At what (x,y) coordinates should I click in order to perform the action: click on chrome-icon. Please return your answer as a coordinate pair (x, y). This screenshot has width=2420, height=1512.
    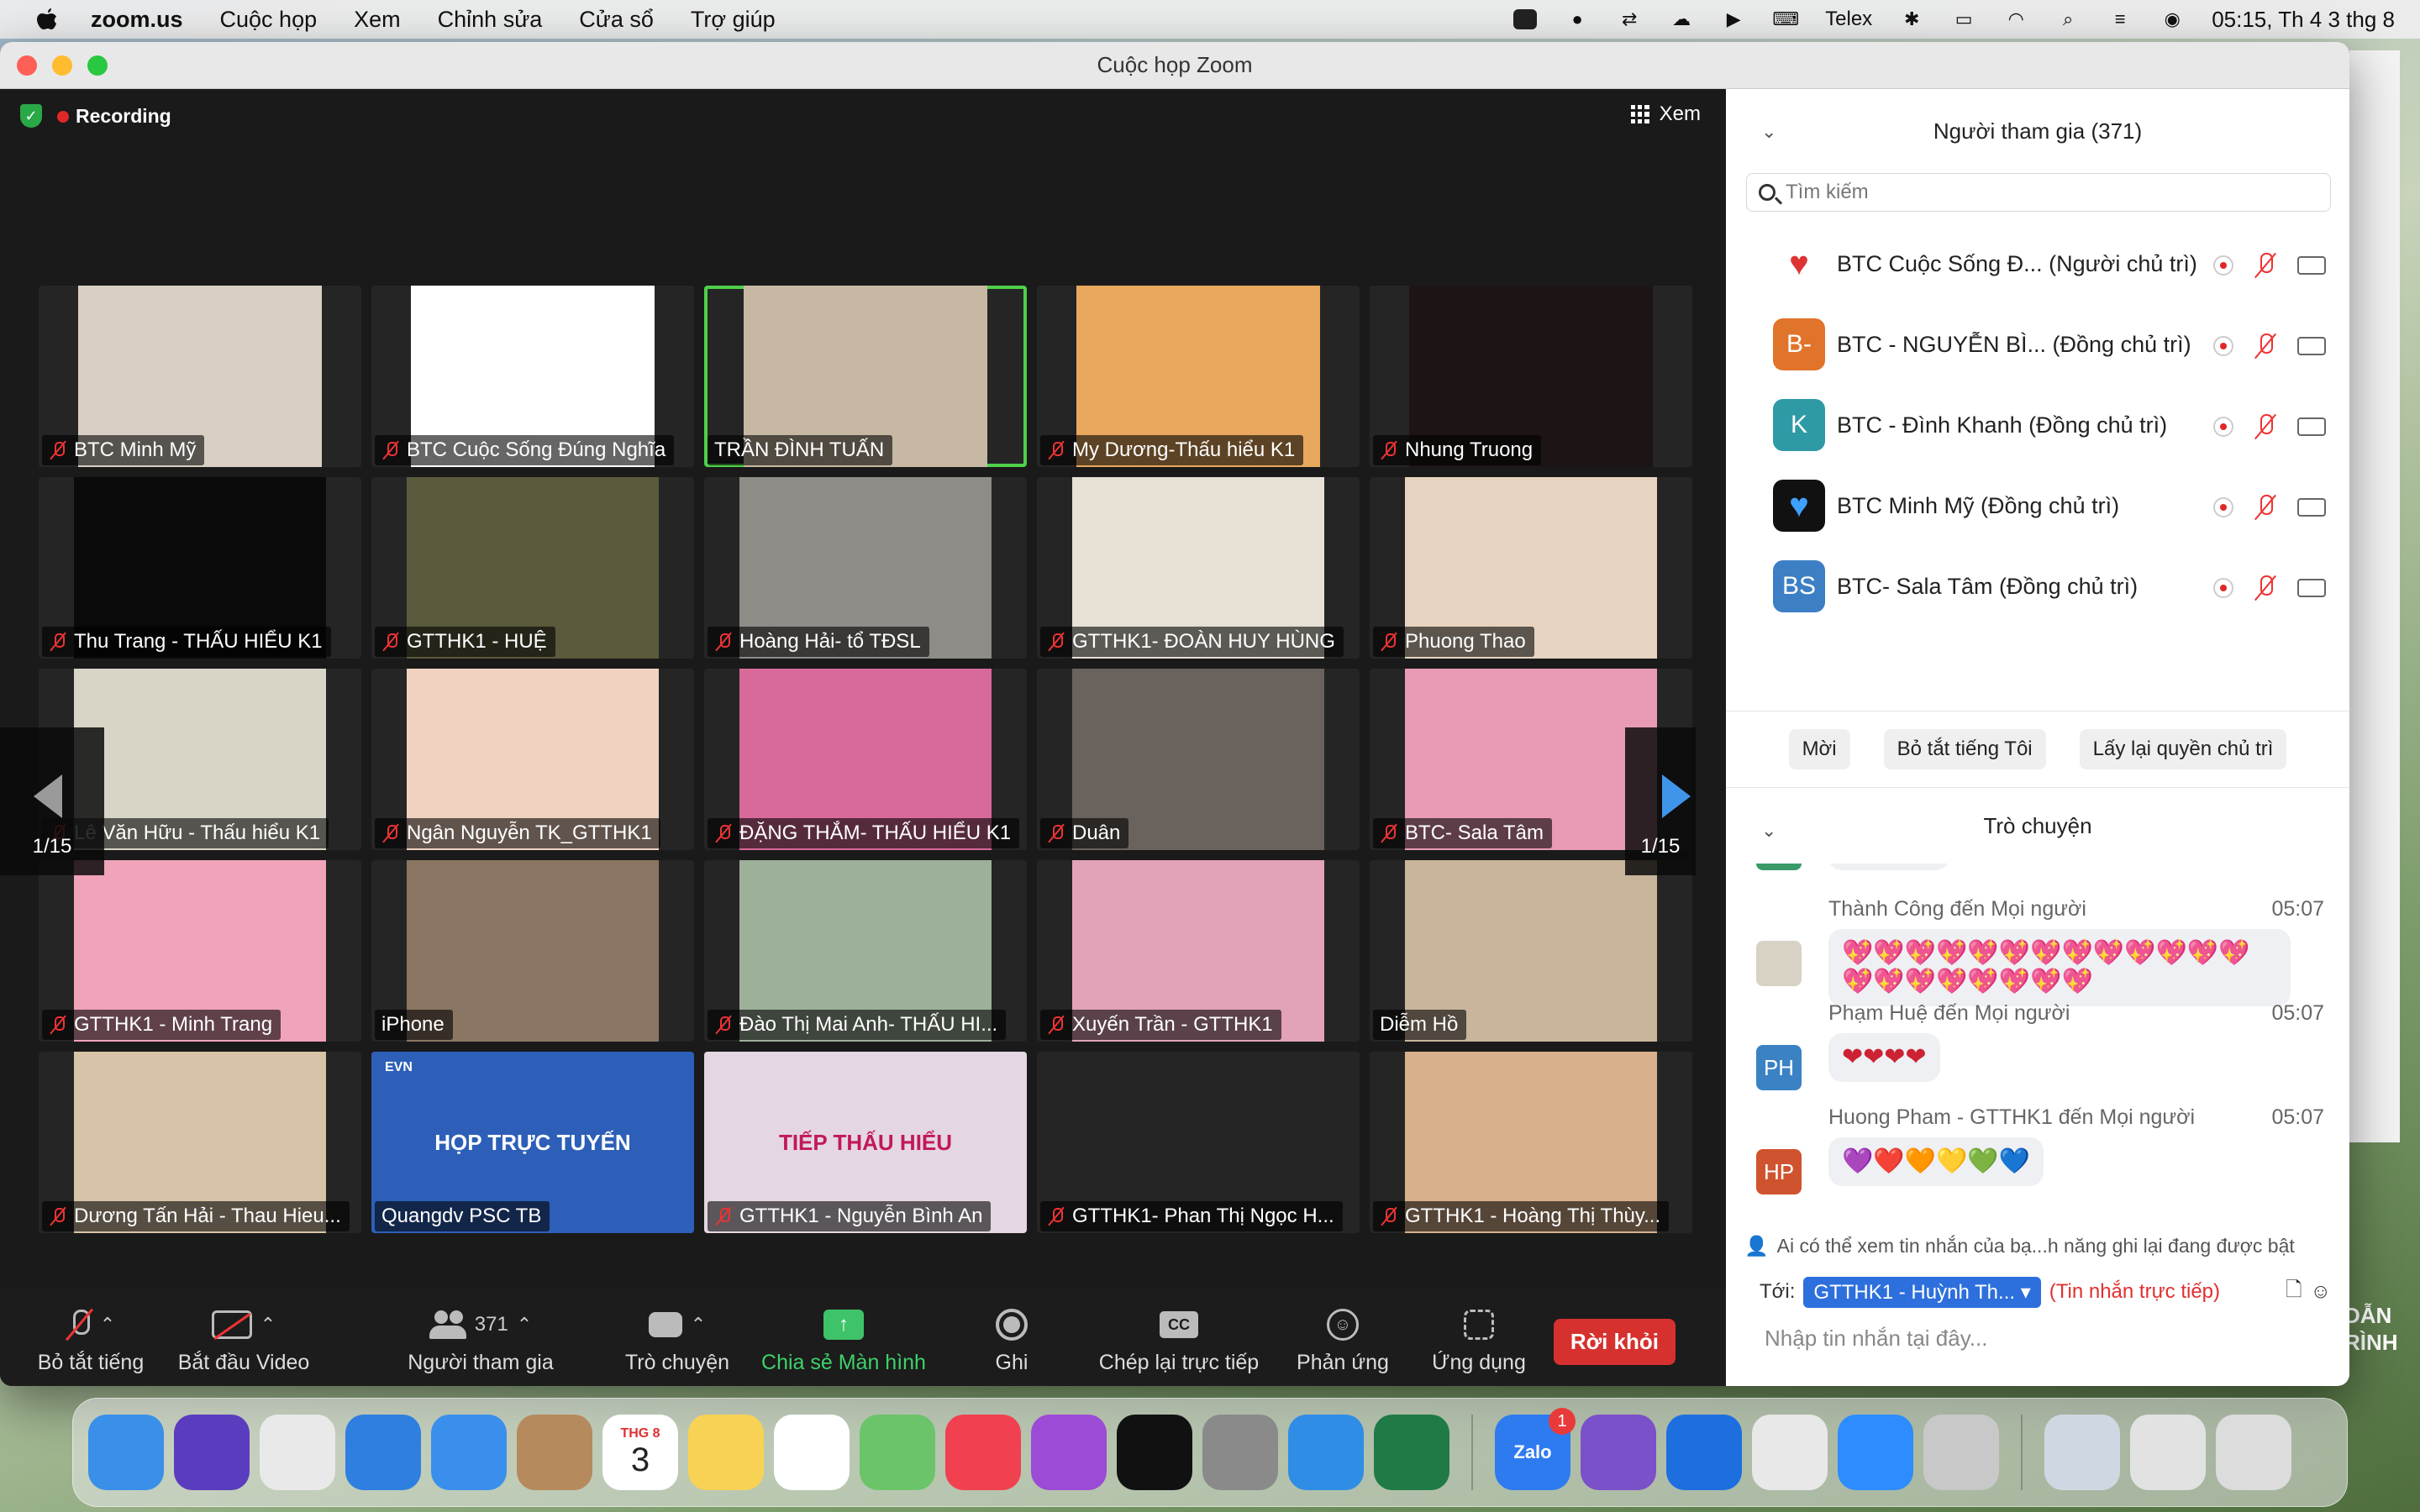
    Looking at the image, I should click on (1790, 1452).